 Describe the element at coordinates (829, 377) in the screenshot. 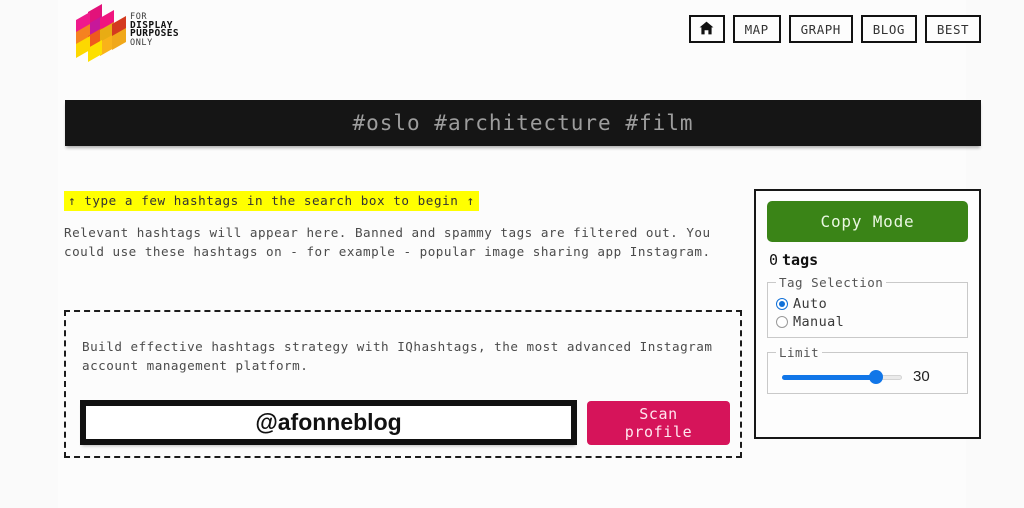

I see `limit-slider-fill` at that location.